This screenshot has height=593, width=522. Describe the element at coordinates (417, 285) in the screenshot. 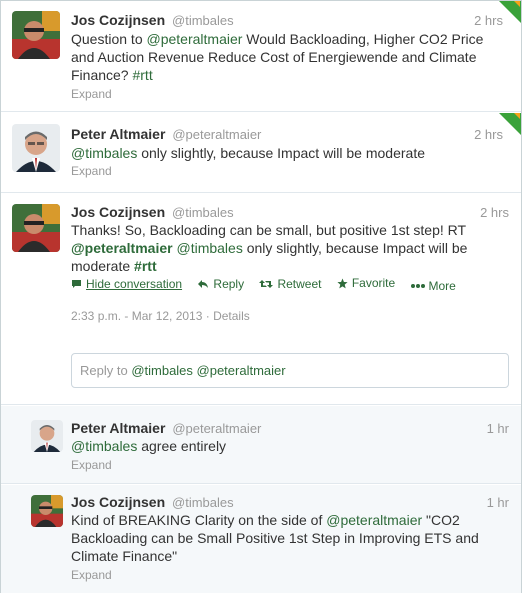

I see `ellipsis-icon` at that location.